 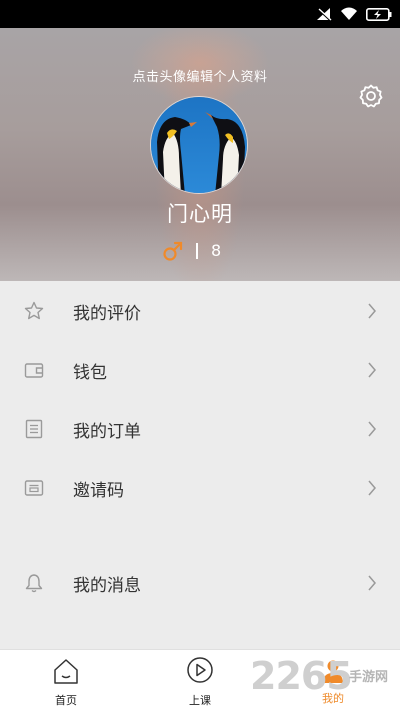 I want to click on nav-label: 首页, so click(x=66, y=700).